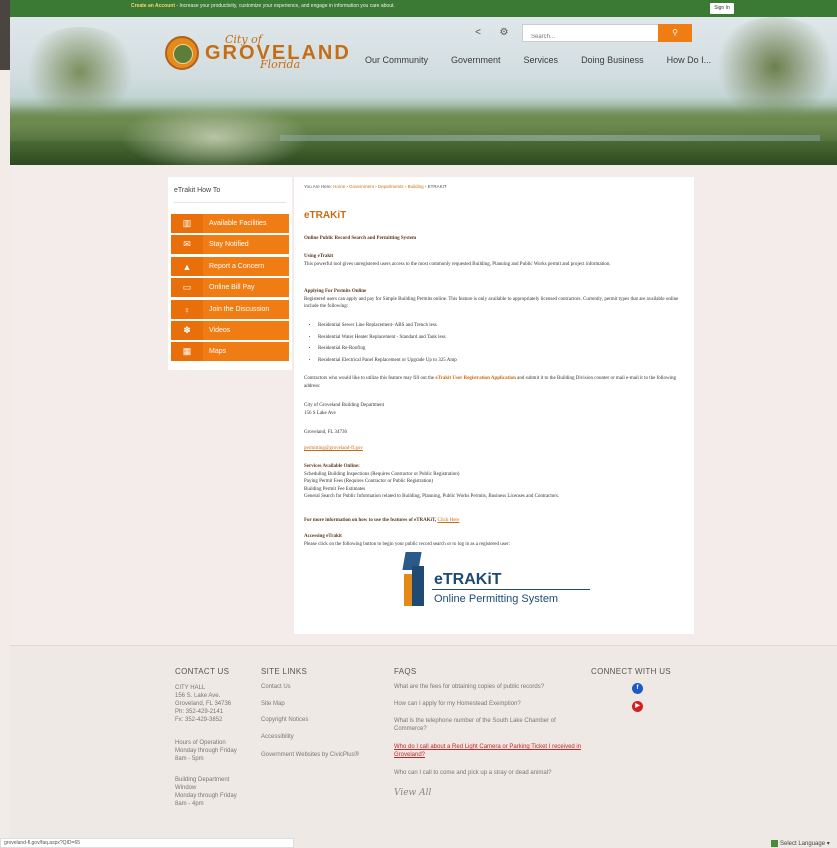  What do you see at coordinates (361, 186) in the screenshot?
I see `breadcrumb-government: Government` at bounding box center [361, 186].